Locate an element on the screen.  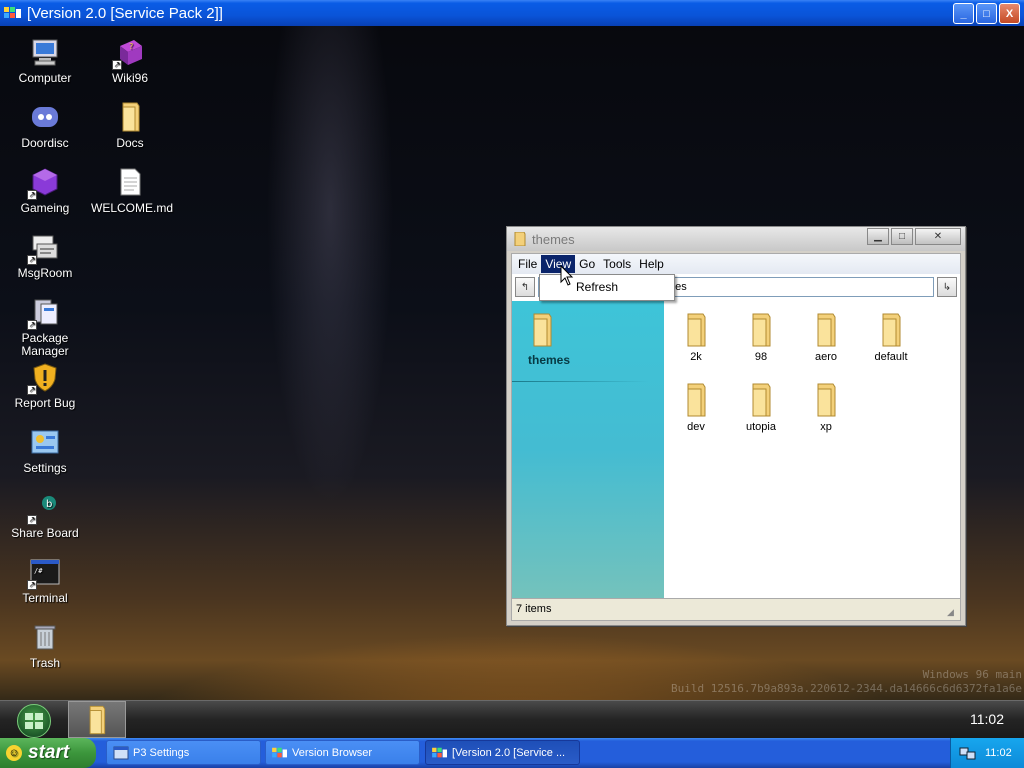
file-label: xp is located at coordinates (826, 427).